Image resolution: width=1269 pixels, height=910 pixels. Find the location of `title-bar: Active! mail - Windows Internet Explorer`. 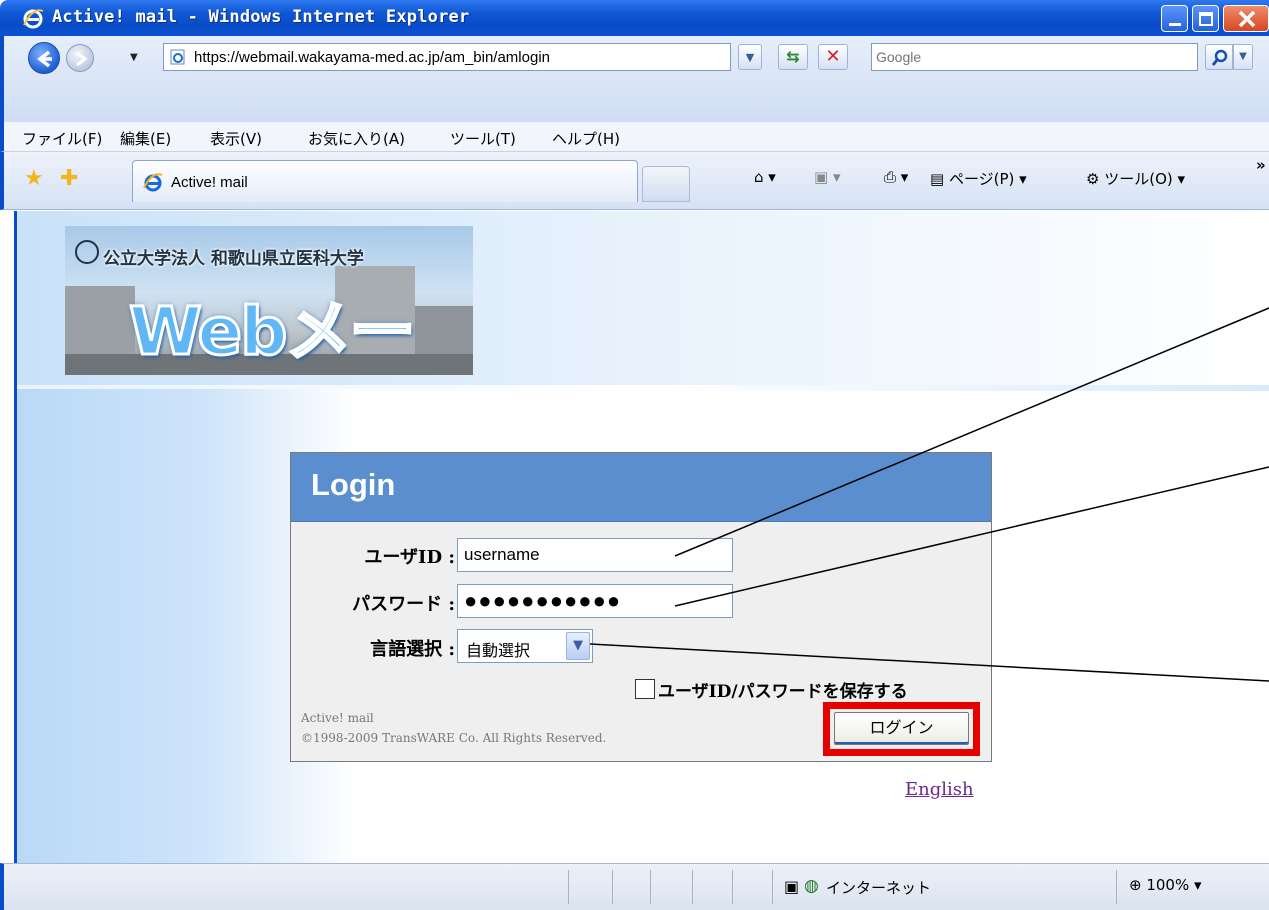

title-bar: Active! mail - Windows Internet Explorer is located at coordinates (634, 18).